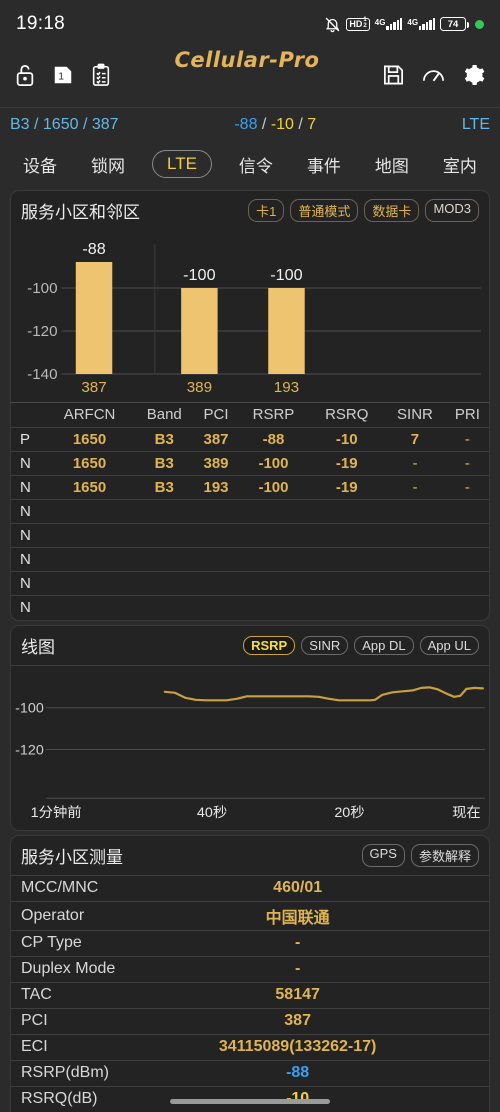 This screenshot has width=500, height=1112. Describe the element at coordinates (358, 24) in the screenshot. I see `hd-volte-icon: HD 1 2` at that location.